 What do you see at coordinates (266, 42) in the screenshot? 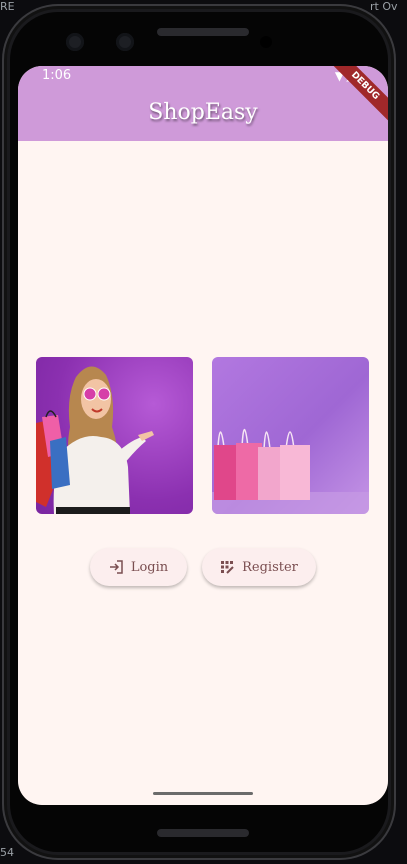
I see `proximity-sensor` at bounding box center [266, 42].